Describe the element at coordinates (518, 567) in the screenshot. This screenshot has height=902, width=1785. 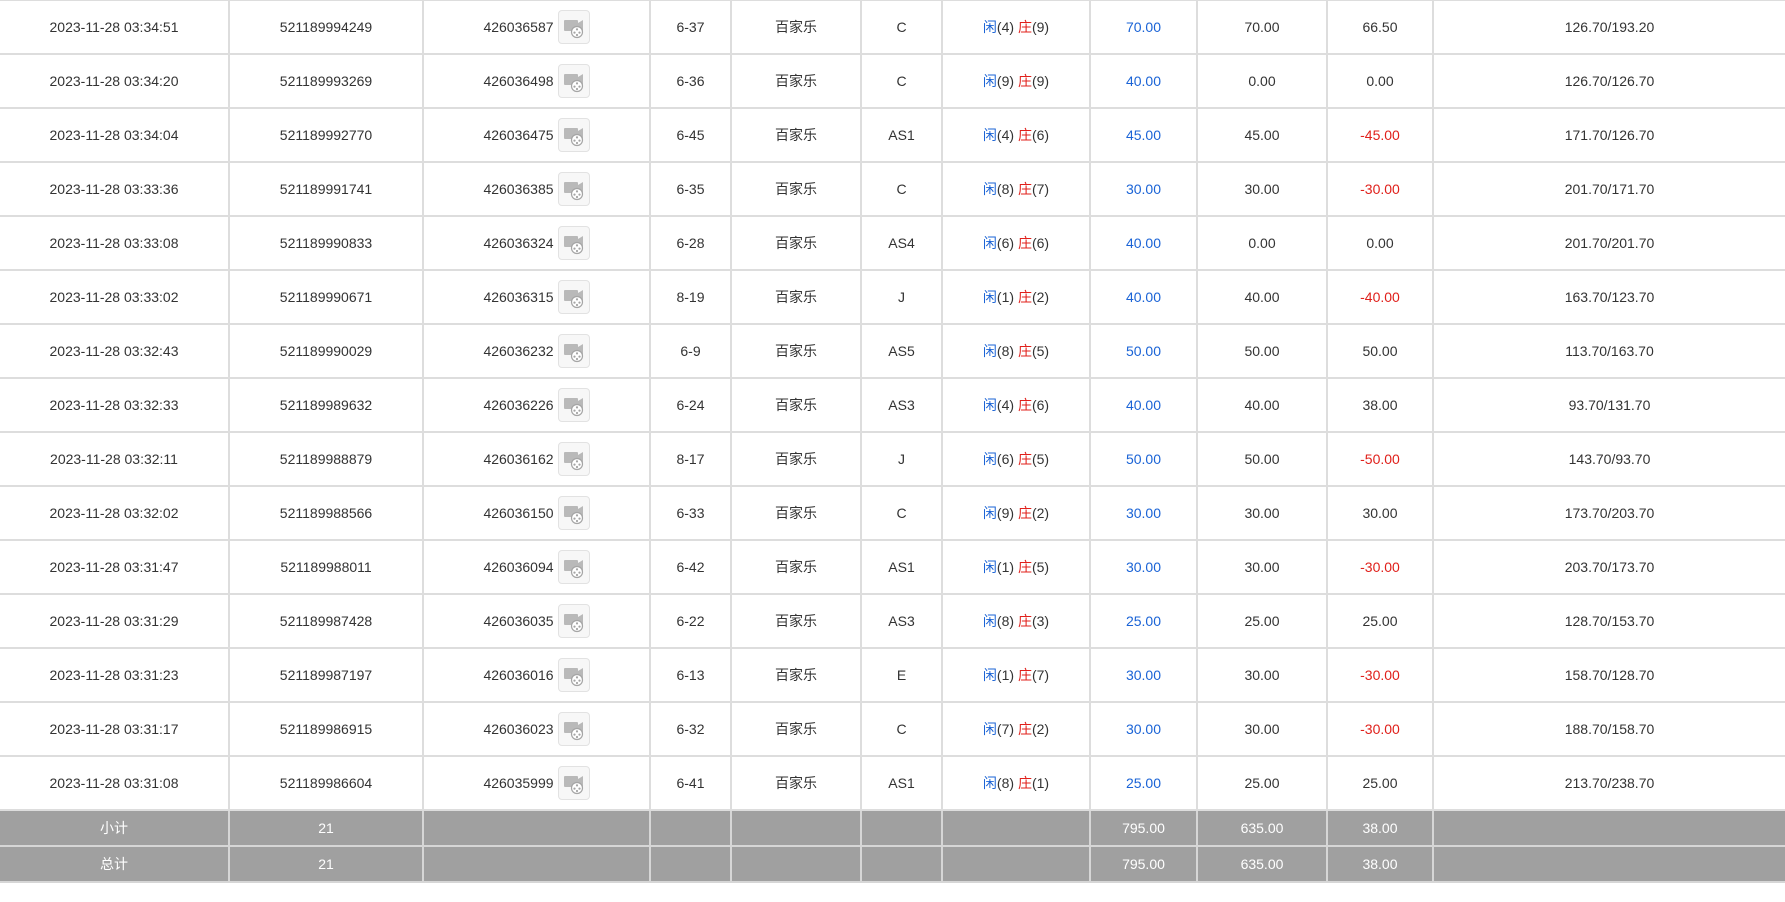
I see `round-id: 426036094` at that location.